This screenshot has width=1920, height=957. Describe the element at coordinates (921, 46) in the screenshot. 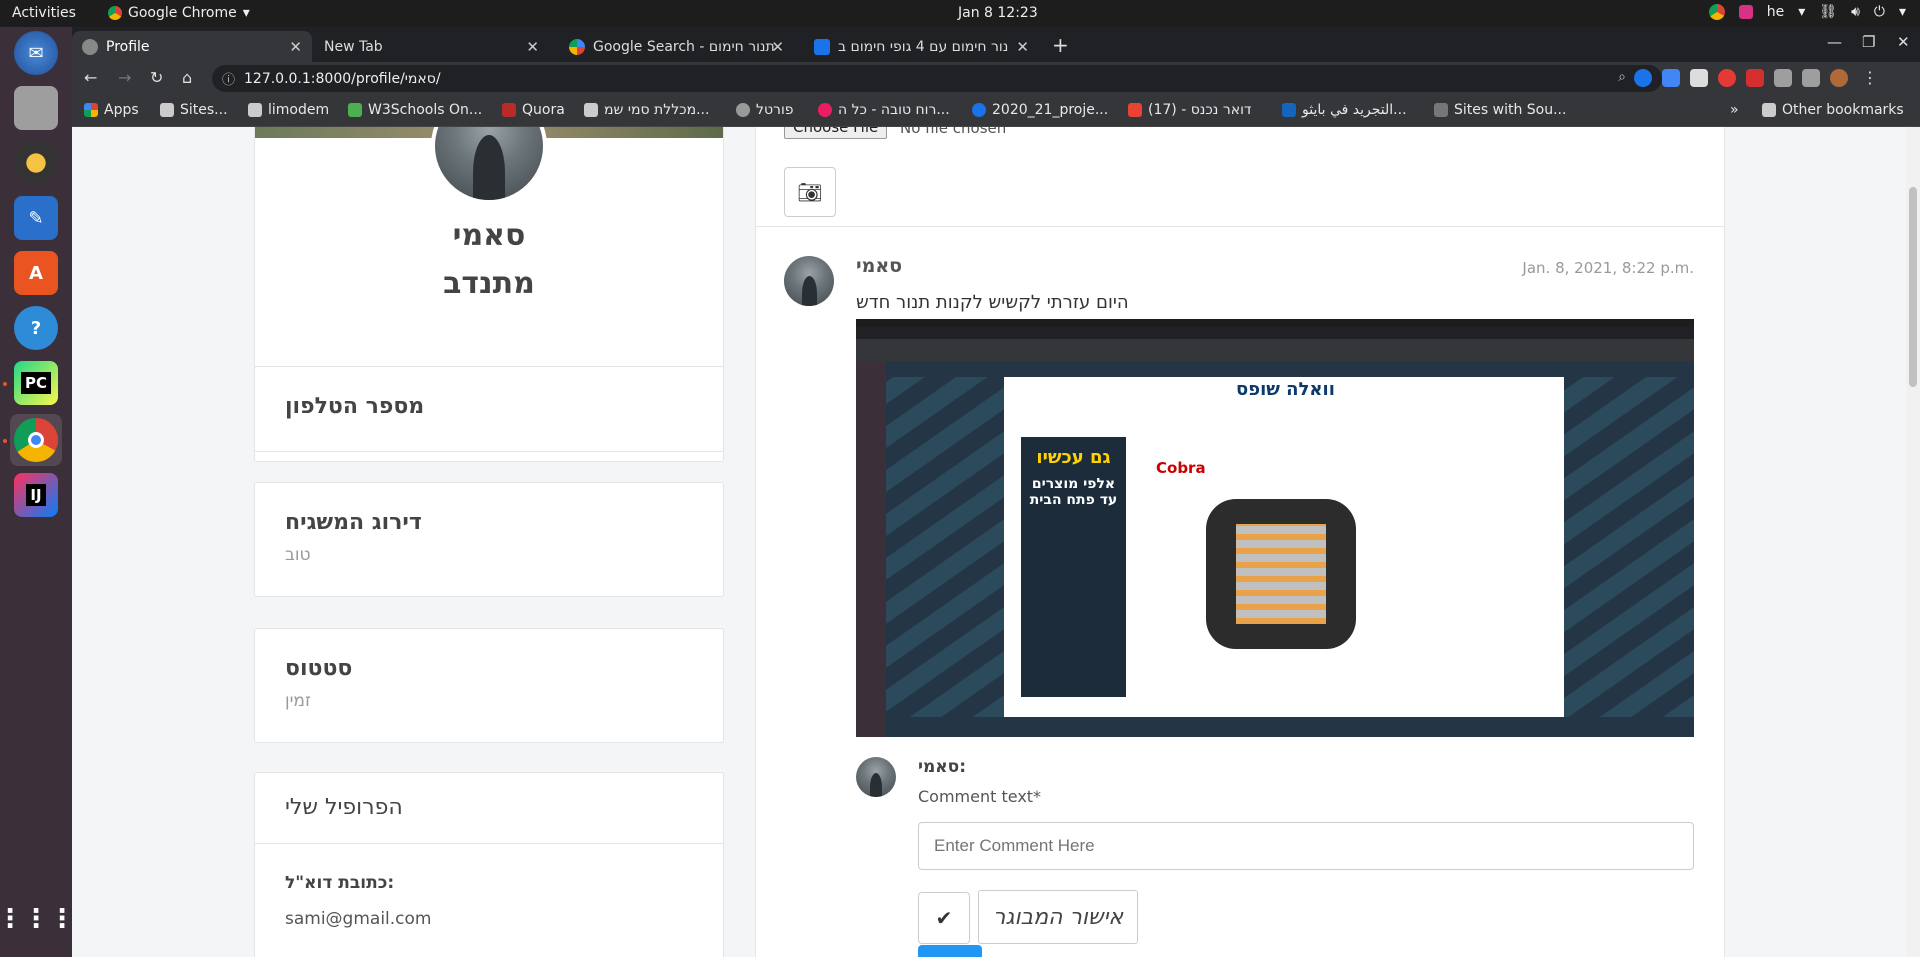

I see `tab-walla-shops: תנור חימום עם 4 גופי חימום ב ✕` at that location.